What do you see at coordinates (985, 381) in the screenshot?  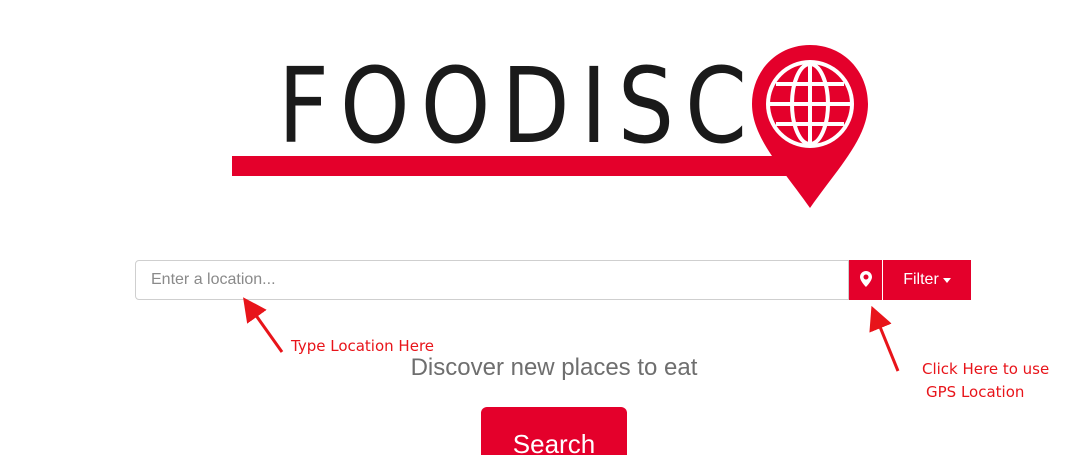 I see `annotation-gps-location: Click Here to use GPS Location` at bounding box center [985, 381].